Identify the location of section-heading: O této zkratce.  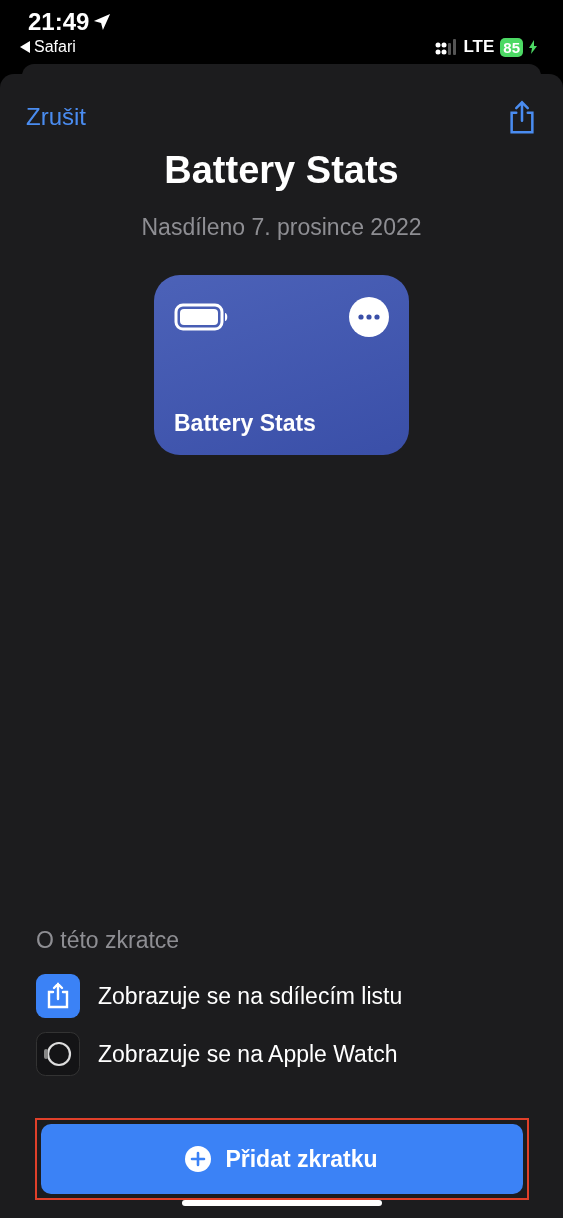
(108, 940).